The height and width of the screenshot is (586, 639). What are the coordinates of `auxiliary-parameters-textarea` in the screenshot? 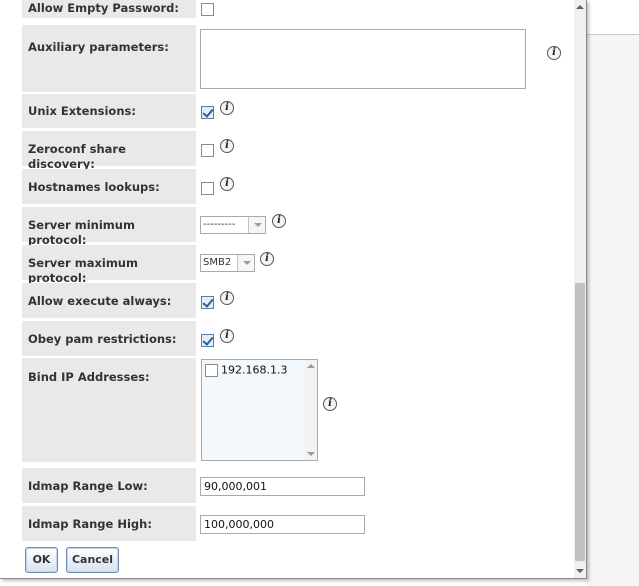 It's located at (363, 59).